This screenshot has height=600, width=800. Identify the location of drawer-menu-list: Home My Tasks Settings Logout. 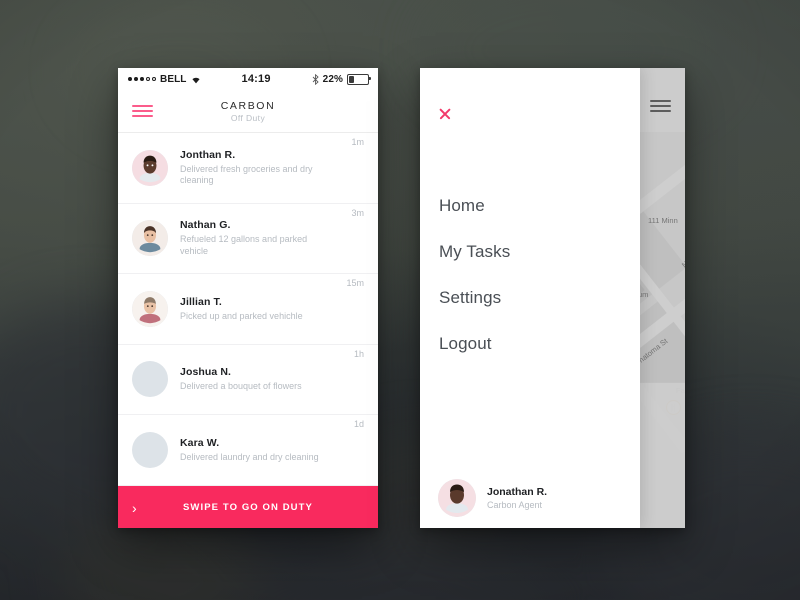
(474, 288).